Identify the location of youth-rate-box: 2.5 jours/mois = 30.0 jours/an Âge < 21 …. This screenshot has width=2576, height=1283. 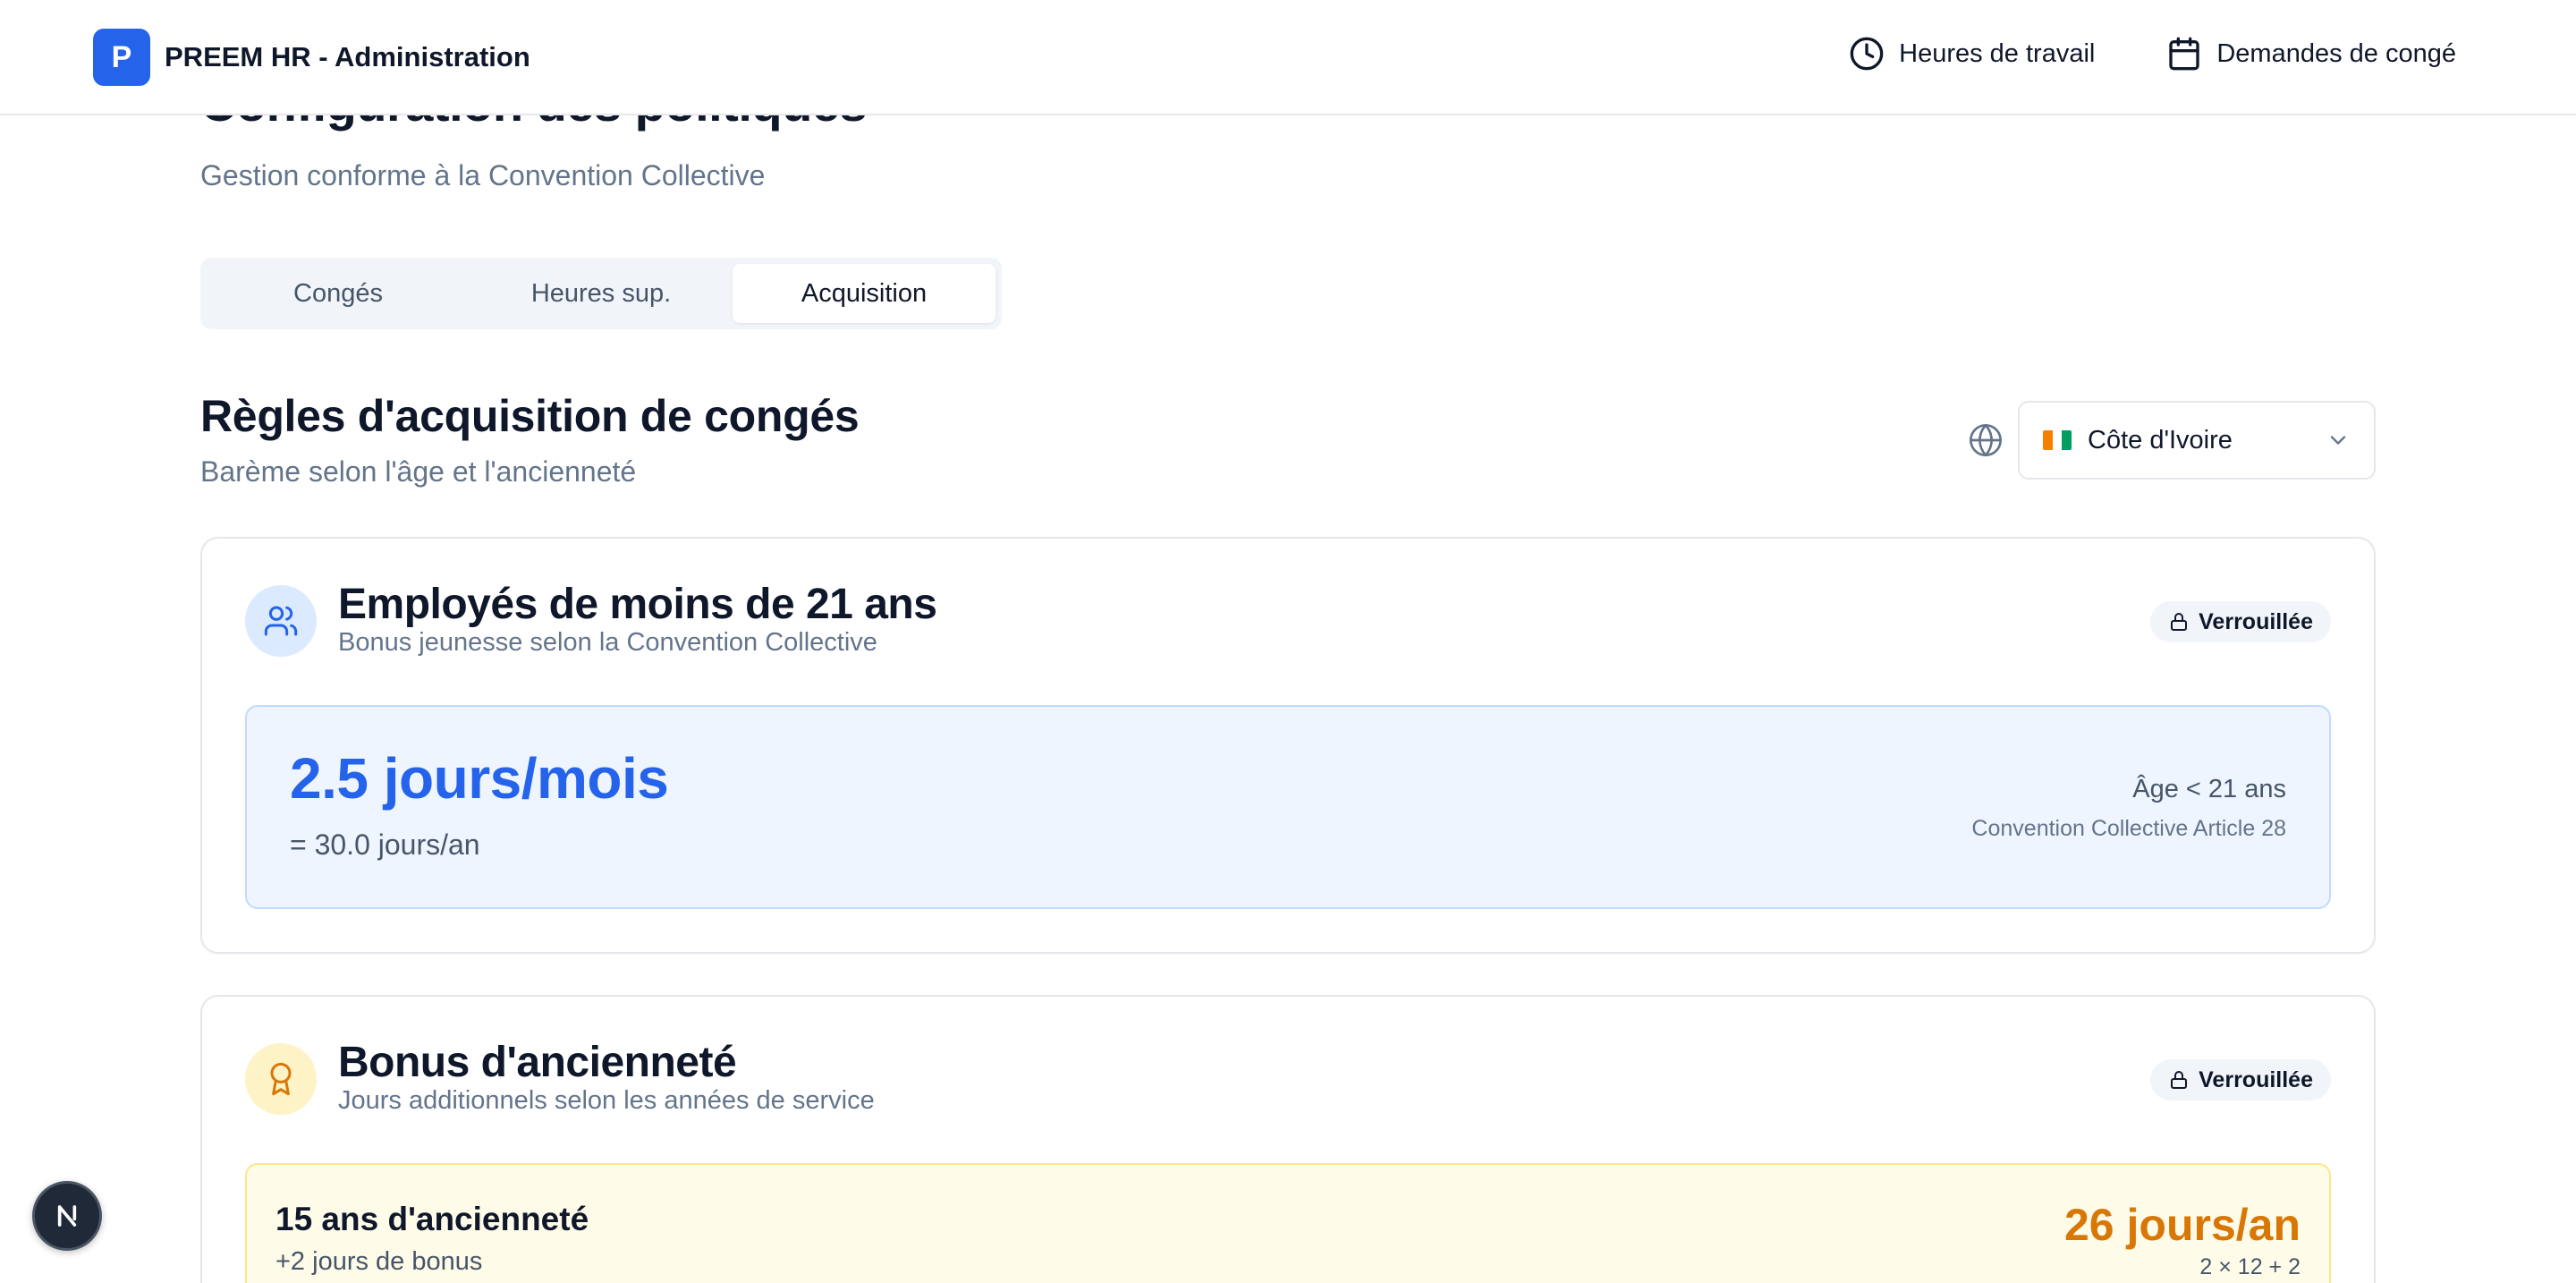
(1288, 807).